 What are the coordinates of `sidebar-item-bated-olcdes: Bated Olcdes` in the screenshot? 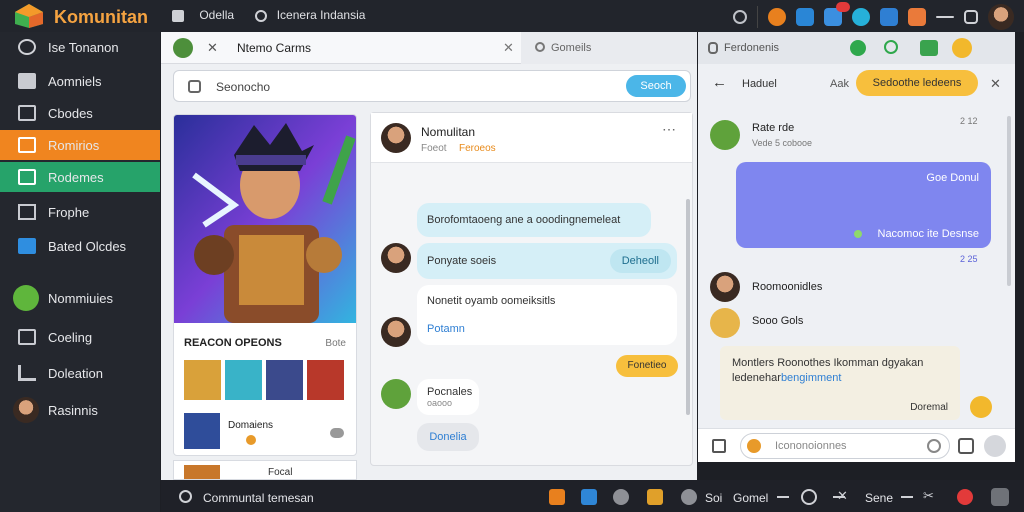 It's located at (80, 246).